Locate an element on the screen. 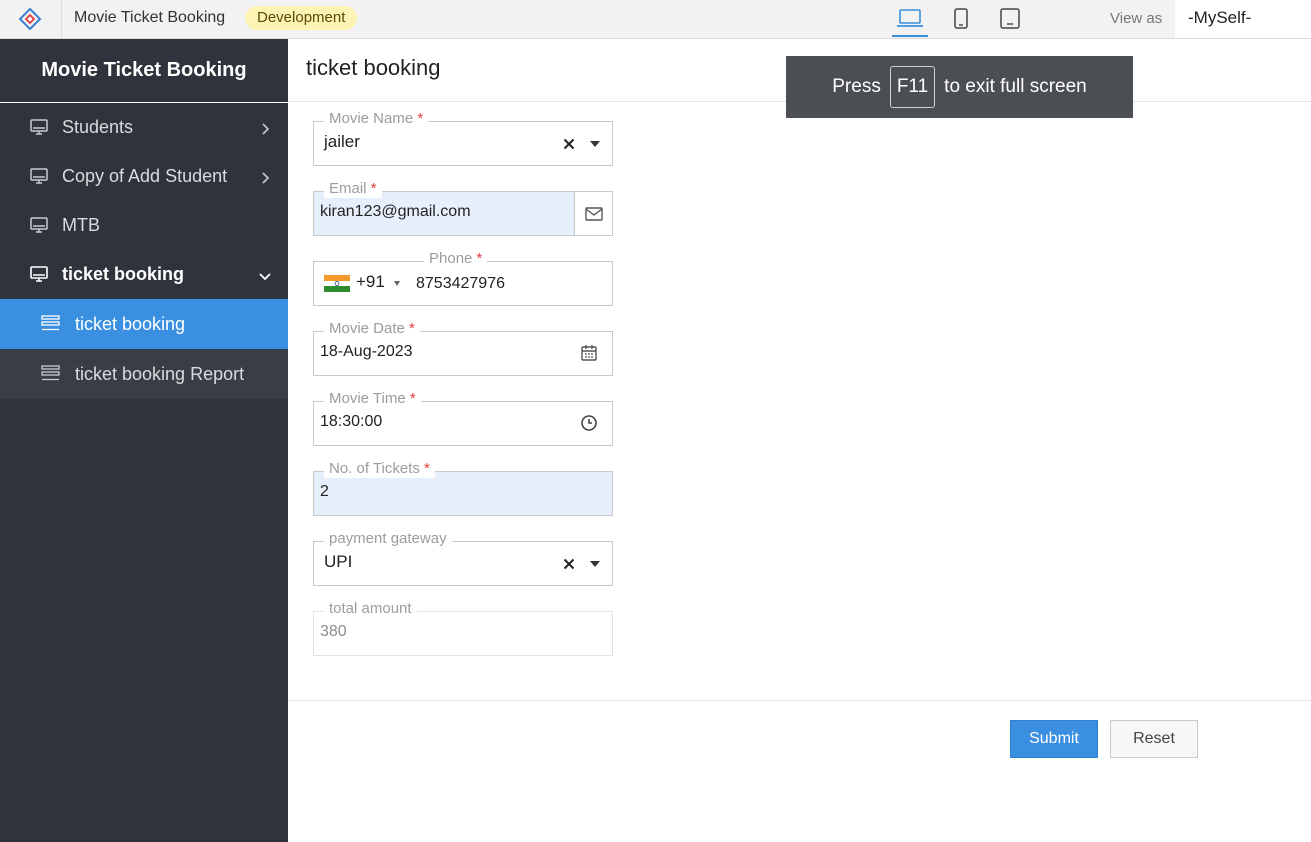 The width and height of the screenshot is (1311, 842). app-logo-icon is located at coordinates (30, 19).